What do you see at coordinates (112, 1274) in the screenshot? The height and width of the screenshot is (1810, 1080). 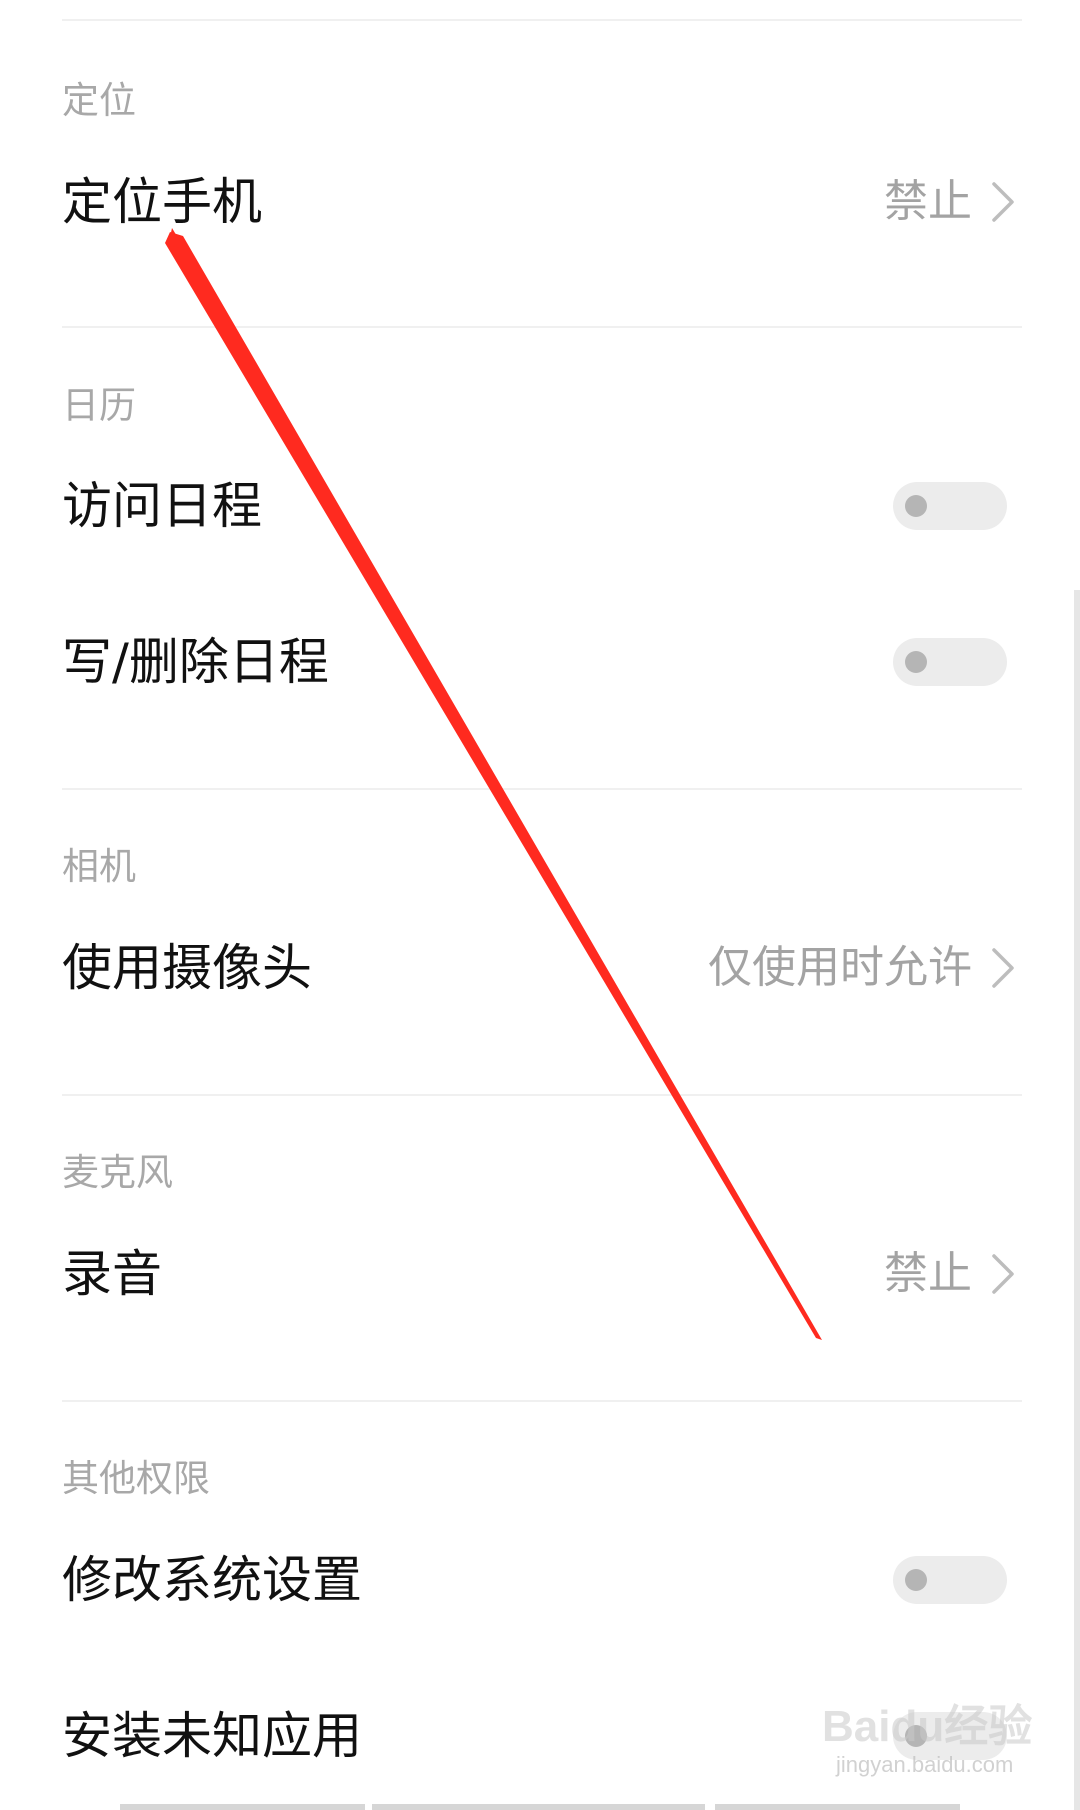 I see `row-label: 录音` at bounding box center [112, 1274].